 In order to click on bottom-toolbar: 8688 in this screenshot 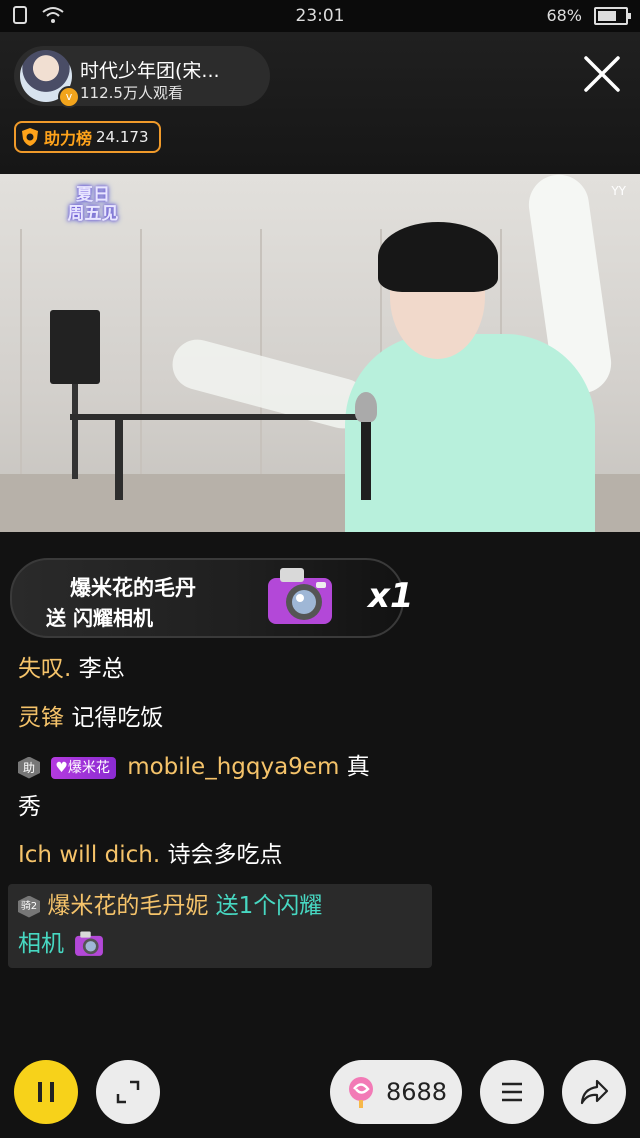, I will do `click(320, 1098)`.